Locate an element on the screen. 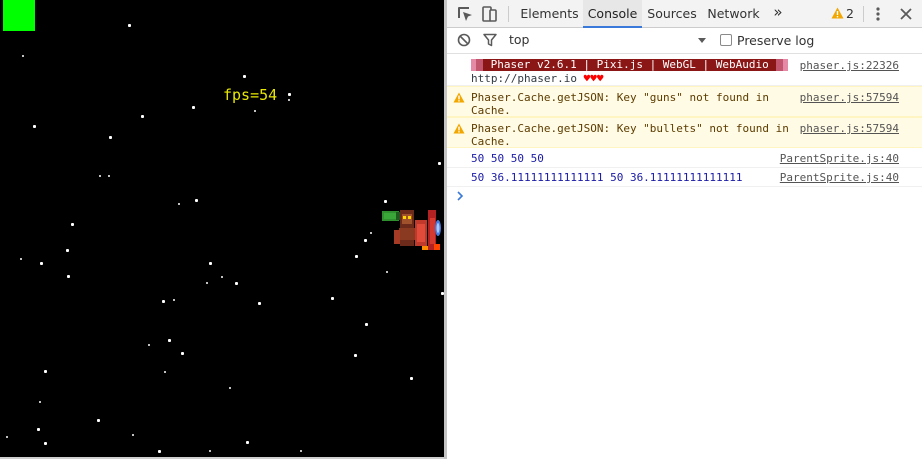  inspect-element-icon is located at coordinates (465, 14).